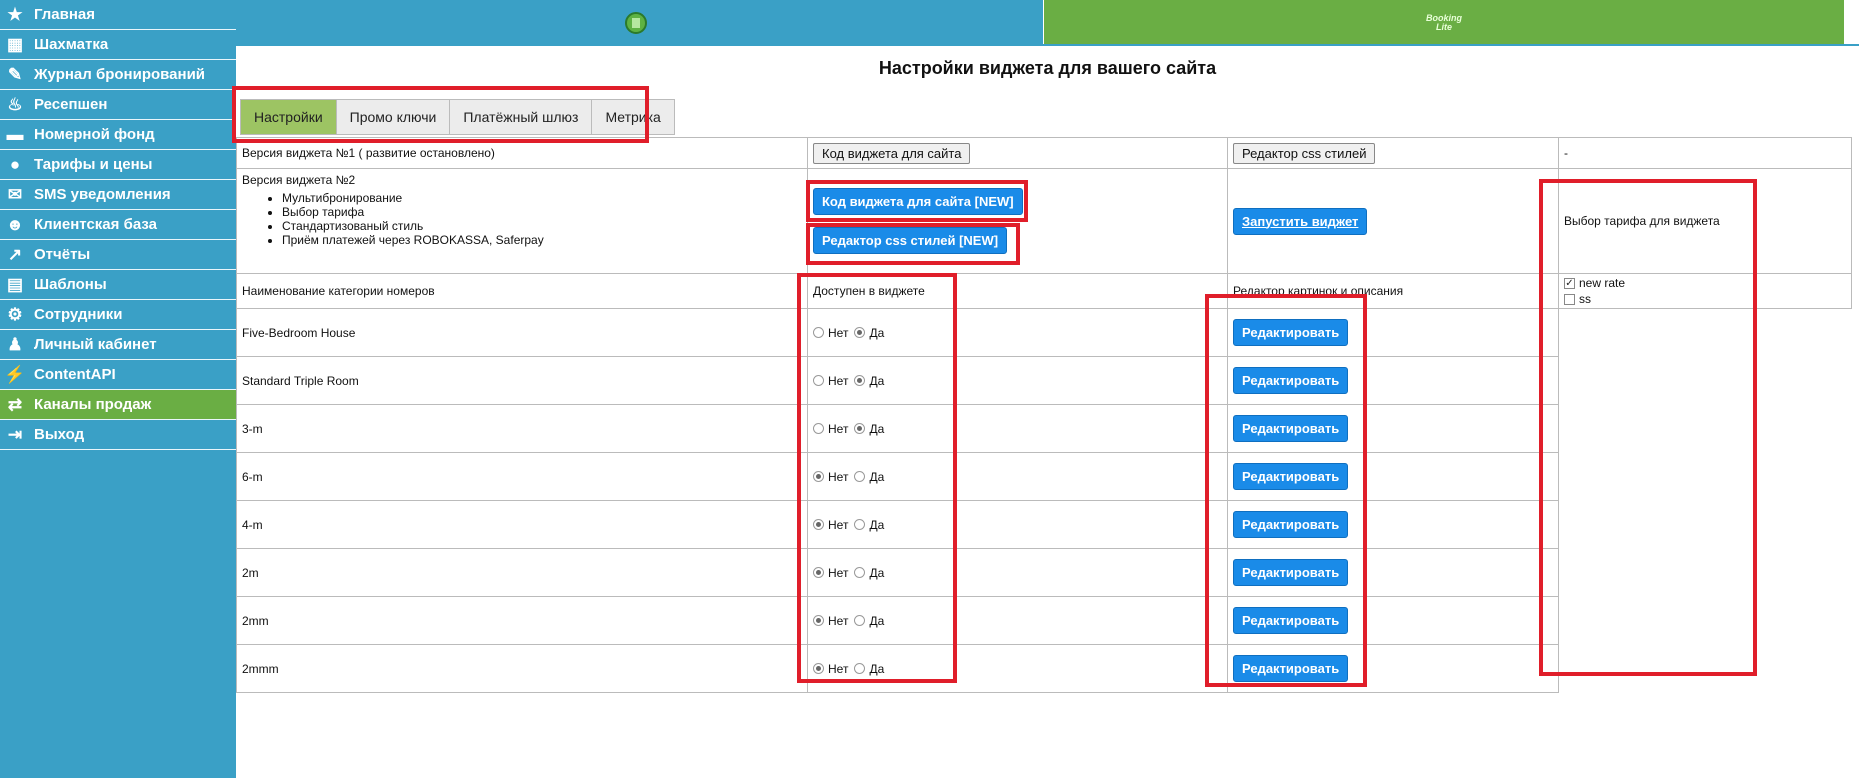  What do you see at coordinates (1569, 300) in the screenshot?
I see `tariff-checkbox` at bounding box center [1569, 300].